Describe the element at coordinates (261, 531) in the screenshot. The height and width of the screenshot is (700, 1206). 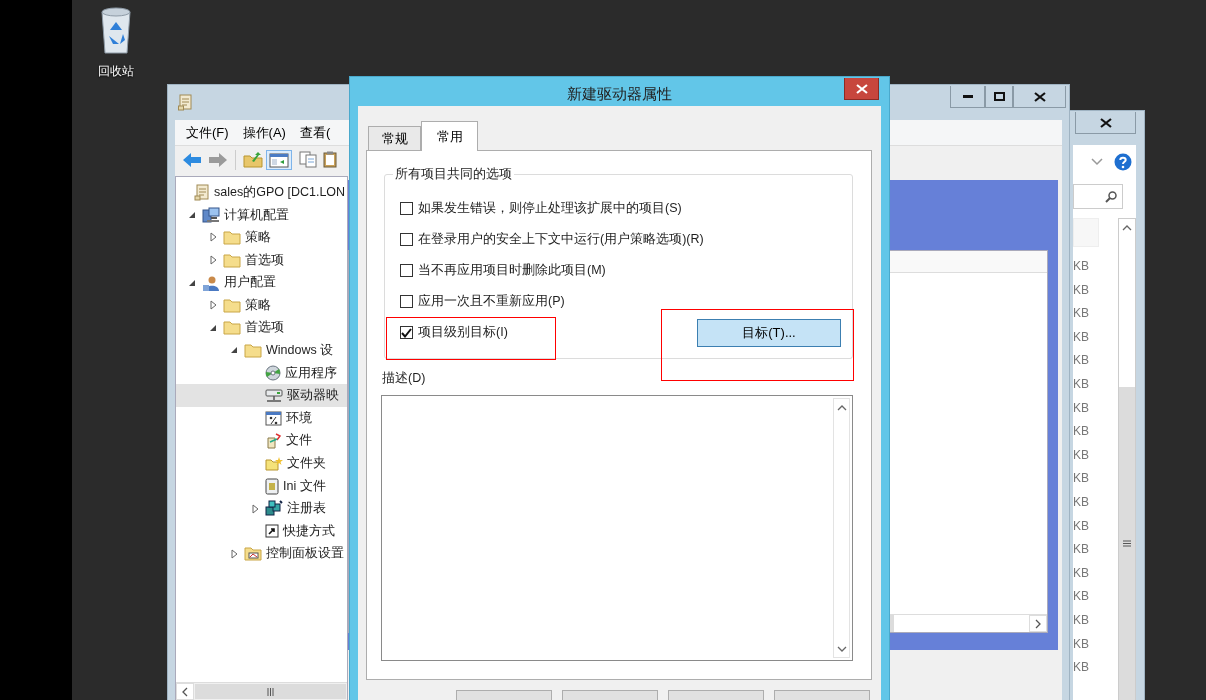
I see `tree-item: 快捷方式` at that location.